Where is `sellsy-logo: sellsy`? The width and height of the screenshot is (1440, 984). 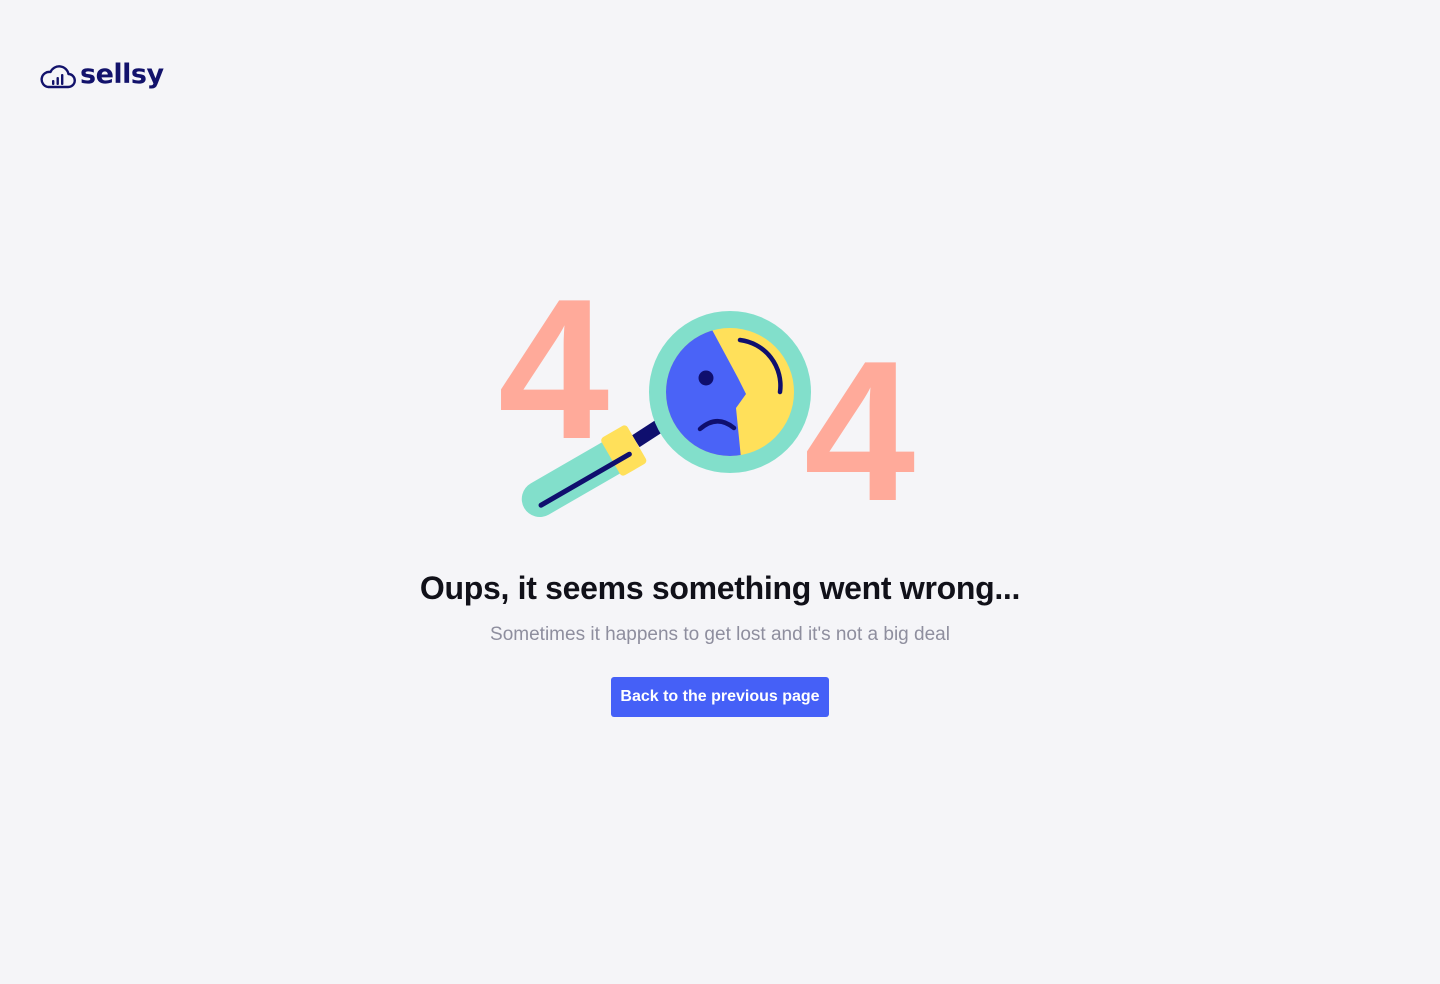 sellsy-logo: sellsy is located at coordinates (102, 74).